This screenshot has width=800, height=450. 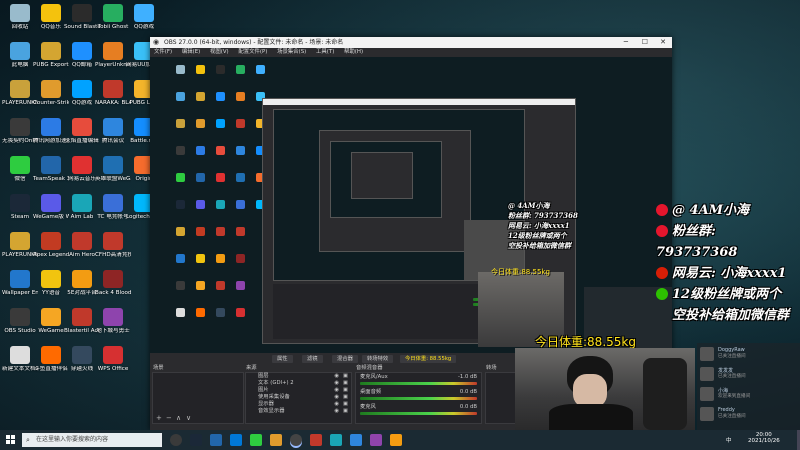 What do you see at coordinates (266, 404) in the screenshot?
I see `source-label: 显示器` at bounding box center [266, 404].